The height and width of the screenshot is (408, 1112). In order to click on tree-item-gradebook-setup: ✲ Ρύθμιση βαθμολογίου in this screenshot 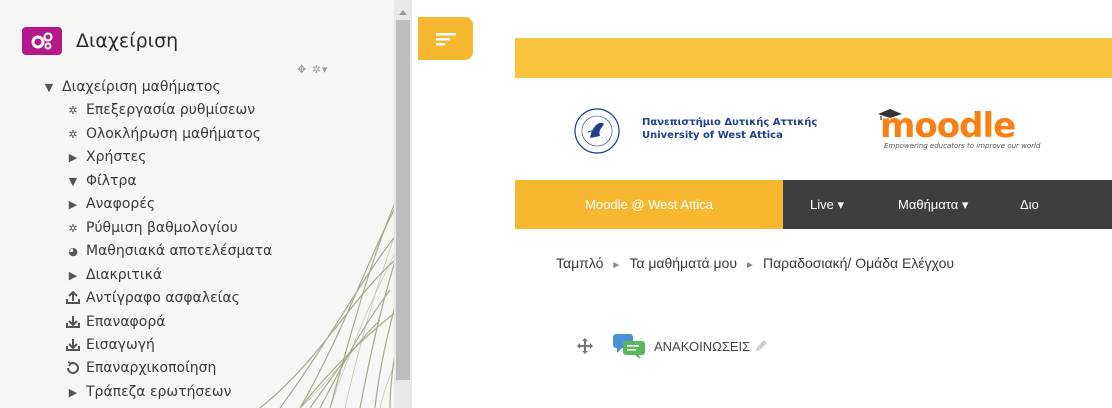, I will do `click(151, 228)`.